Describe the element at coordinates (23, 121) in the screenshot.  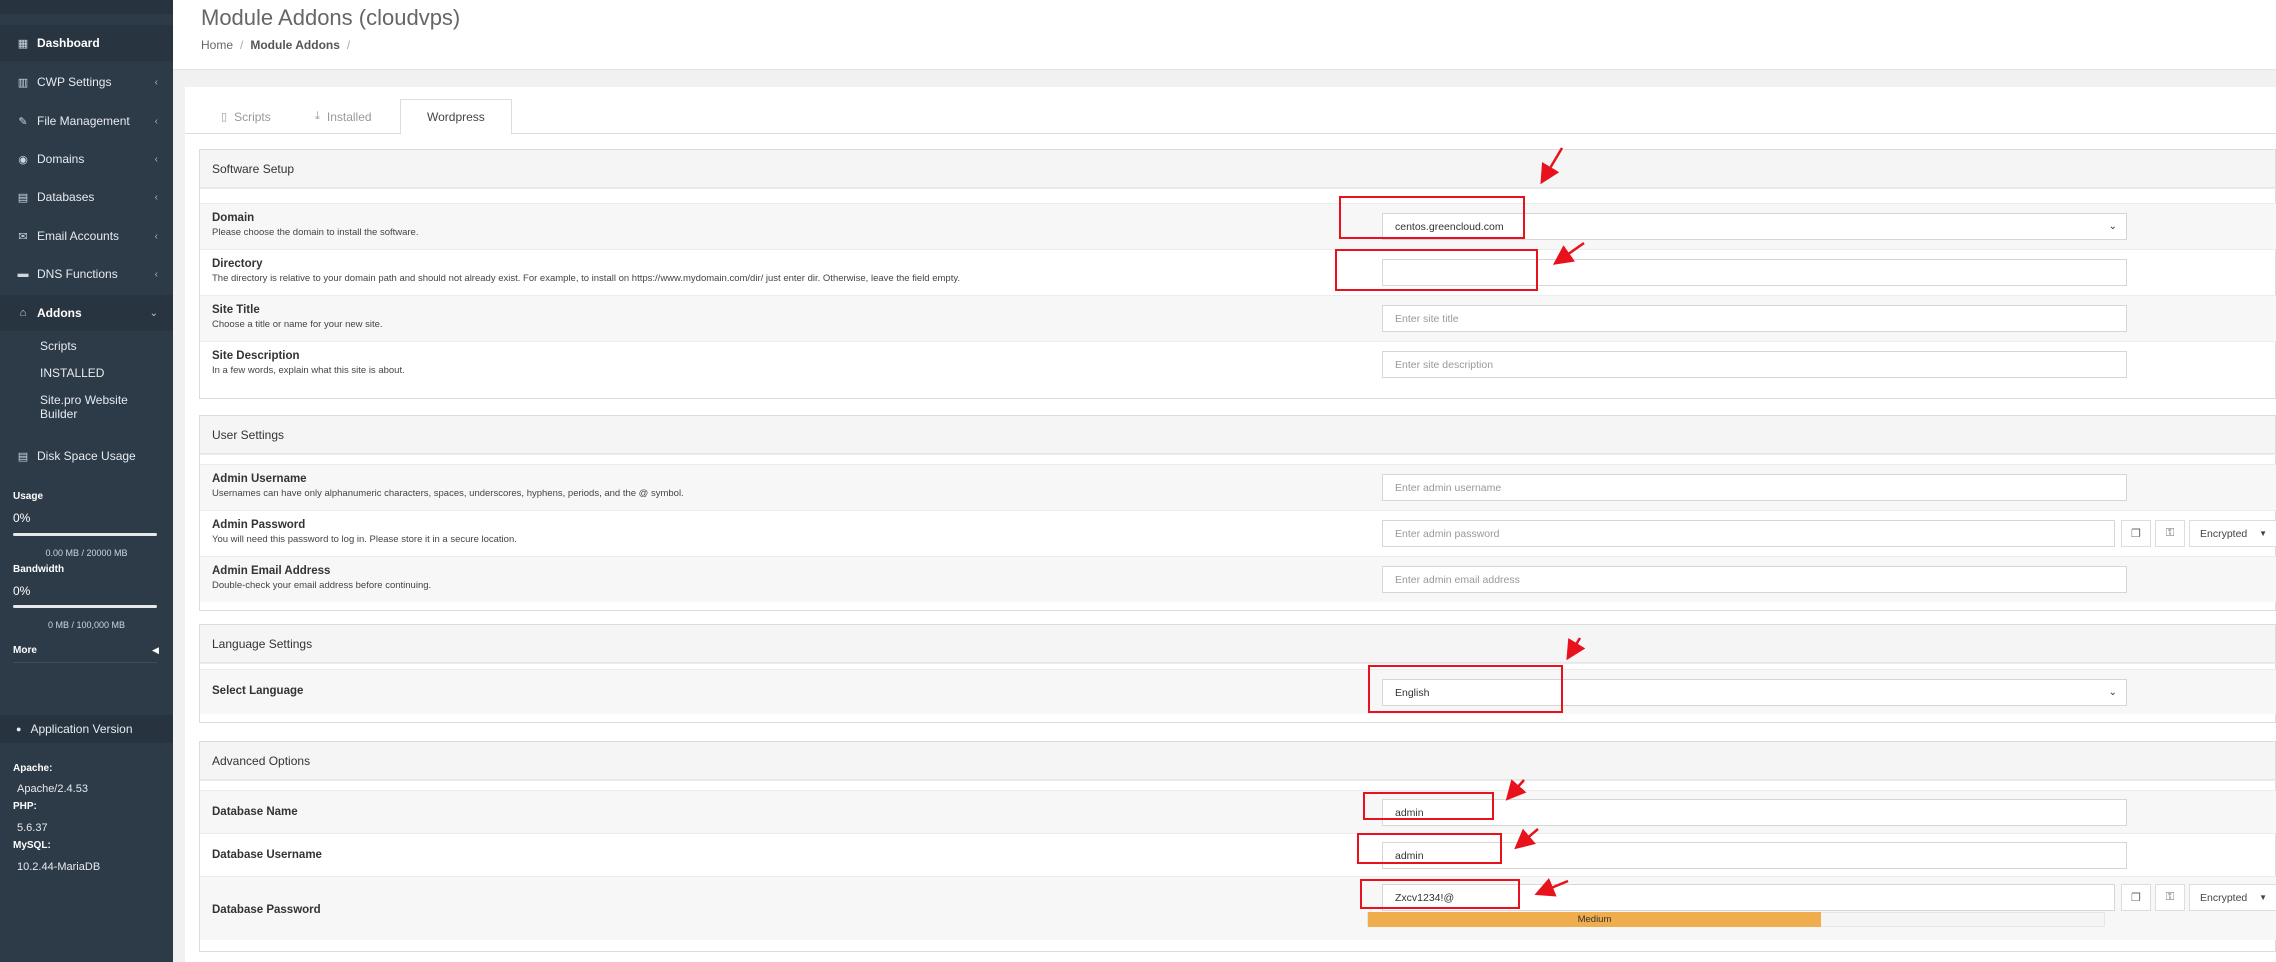
I see `edit-icon: ✎` at that location.